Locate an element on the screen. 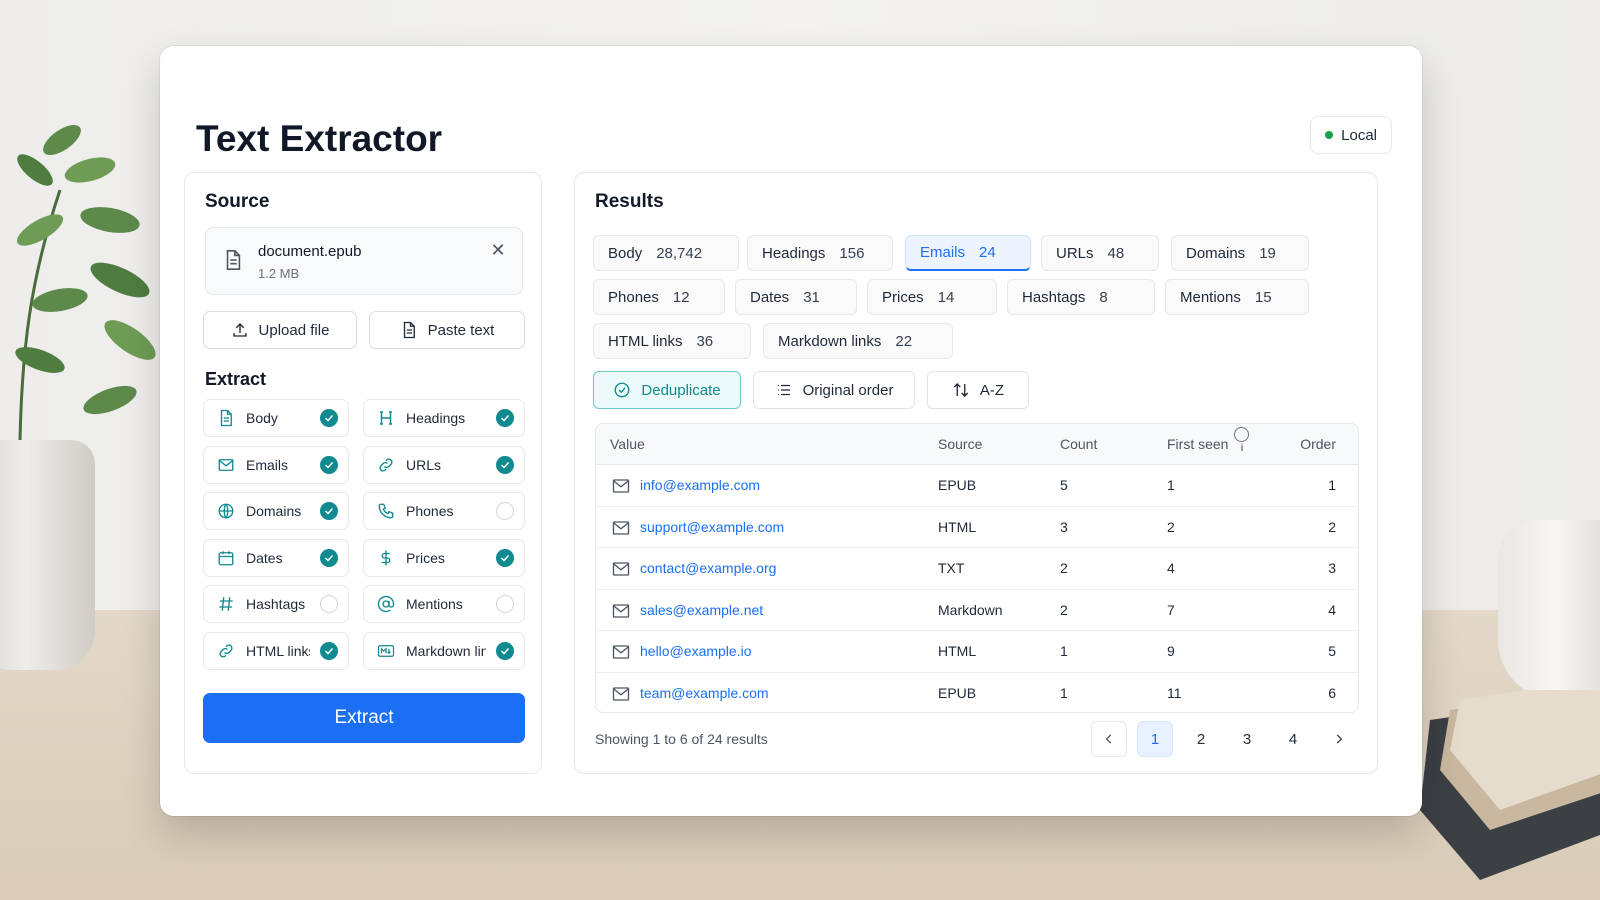 The width and height of the screenshot is (1600, 900). chip-label: Hashtags is located at coordinates (1054, 297).